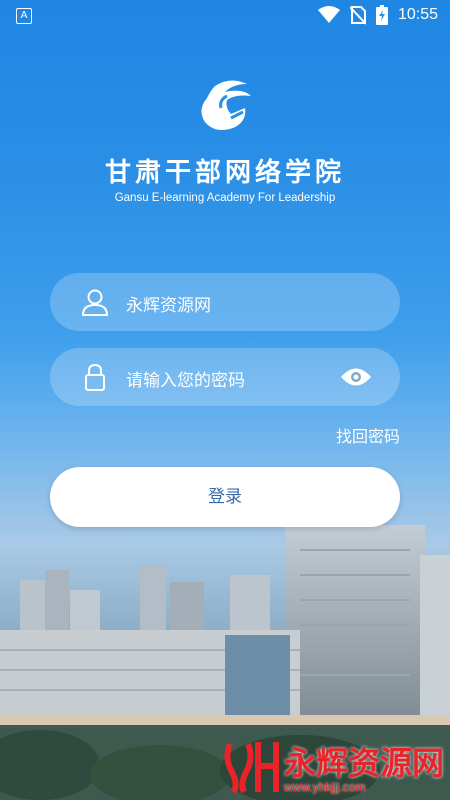 The height and width of the screenshot is (800, 450). I want to click on status-right: 10:55, so click(377, 15).